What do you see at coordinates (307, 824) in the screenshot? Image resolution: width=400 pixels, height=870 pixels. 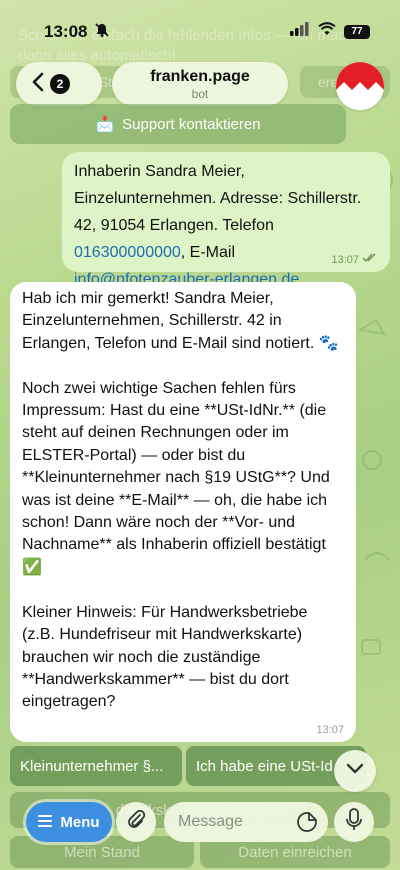 I see `sticker-icon` at bounding box center [307, 824].